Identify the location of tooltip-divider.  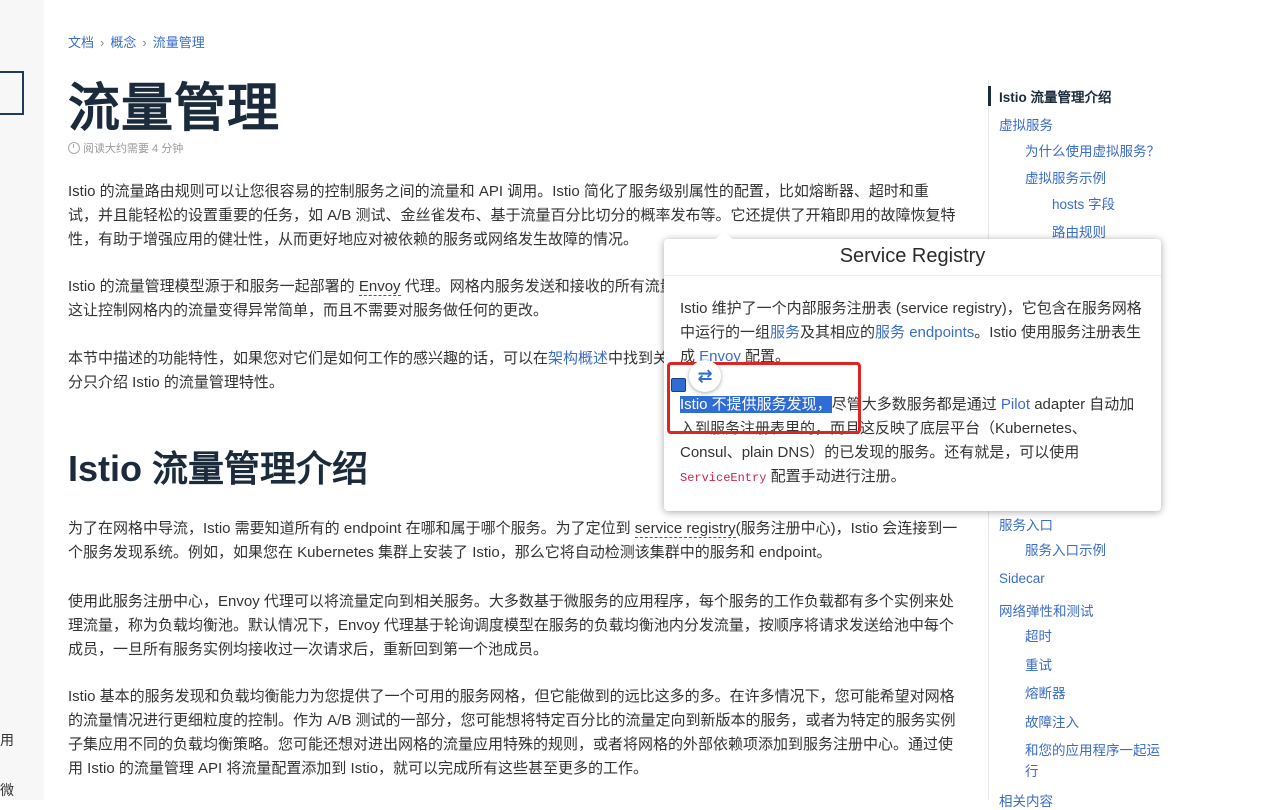
(912, 275).